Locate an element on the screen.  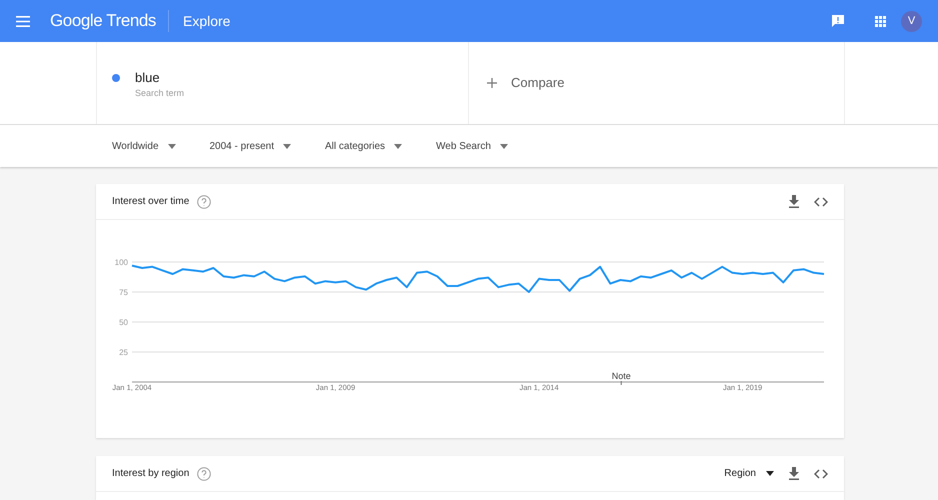
annotation: Note is located at coordinates (621, 376).